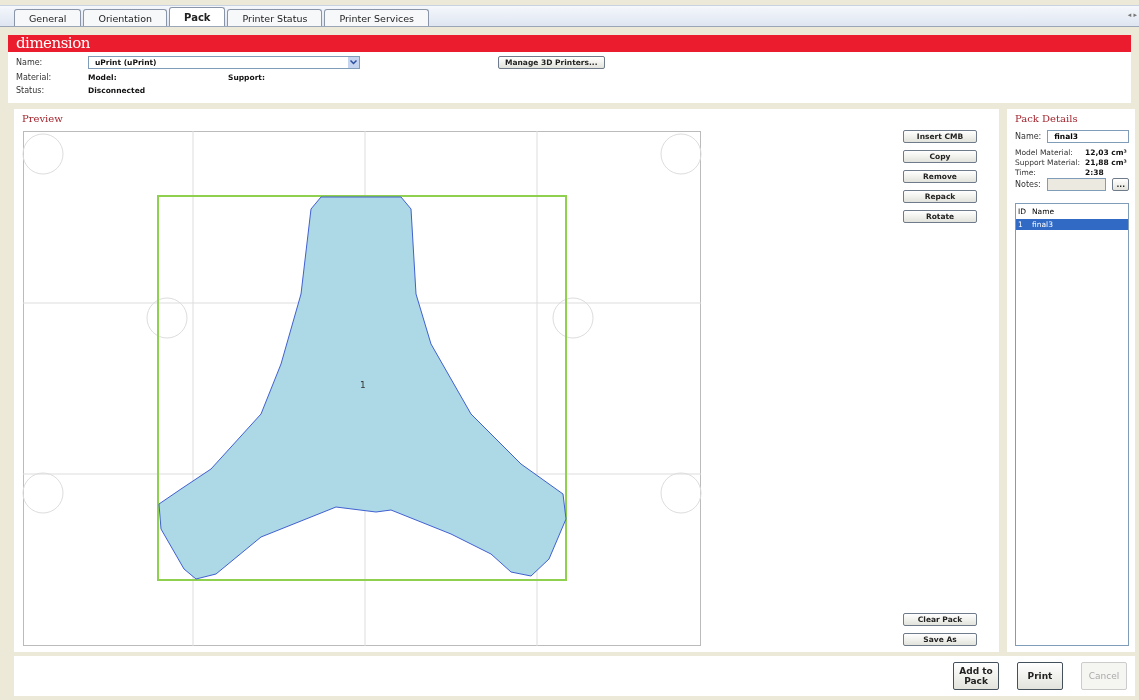  What do you see at coordinates (1076, 184) in the screenshot?
I see `notes-field` at bounding box center [1076, 184].